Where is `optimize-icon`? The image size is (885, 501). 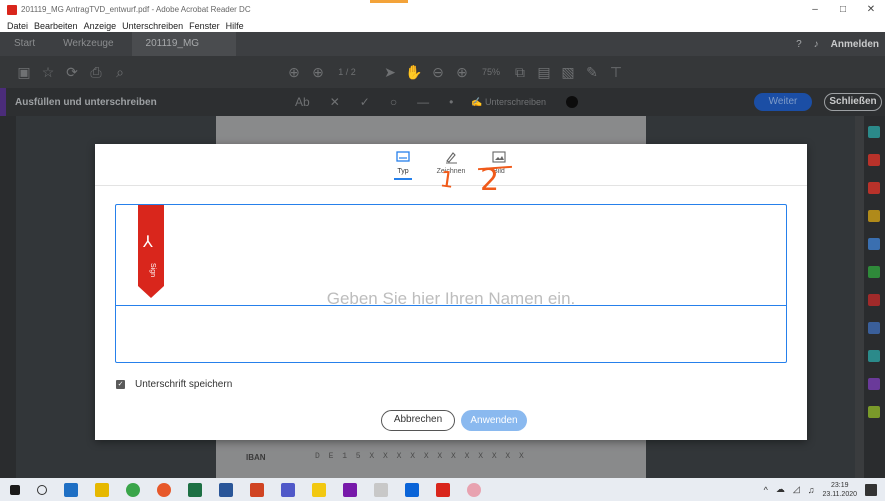 optimize-icon is located at coordinates (874, 356).